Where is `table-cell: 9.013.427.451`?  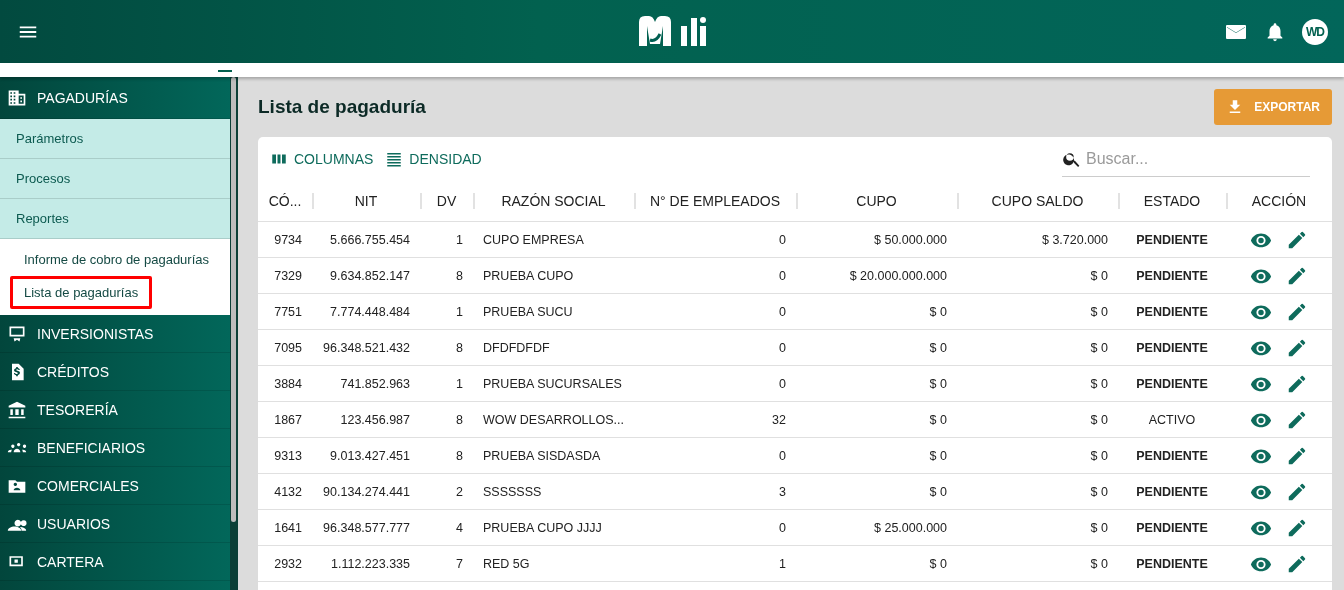
table-cell: 9.013.427.451 is located at coordinates (370, 455).